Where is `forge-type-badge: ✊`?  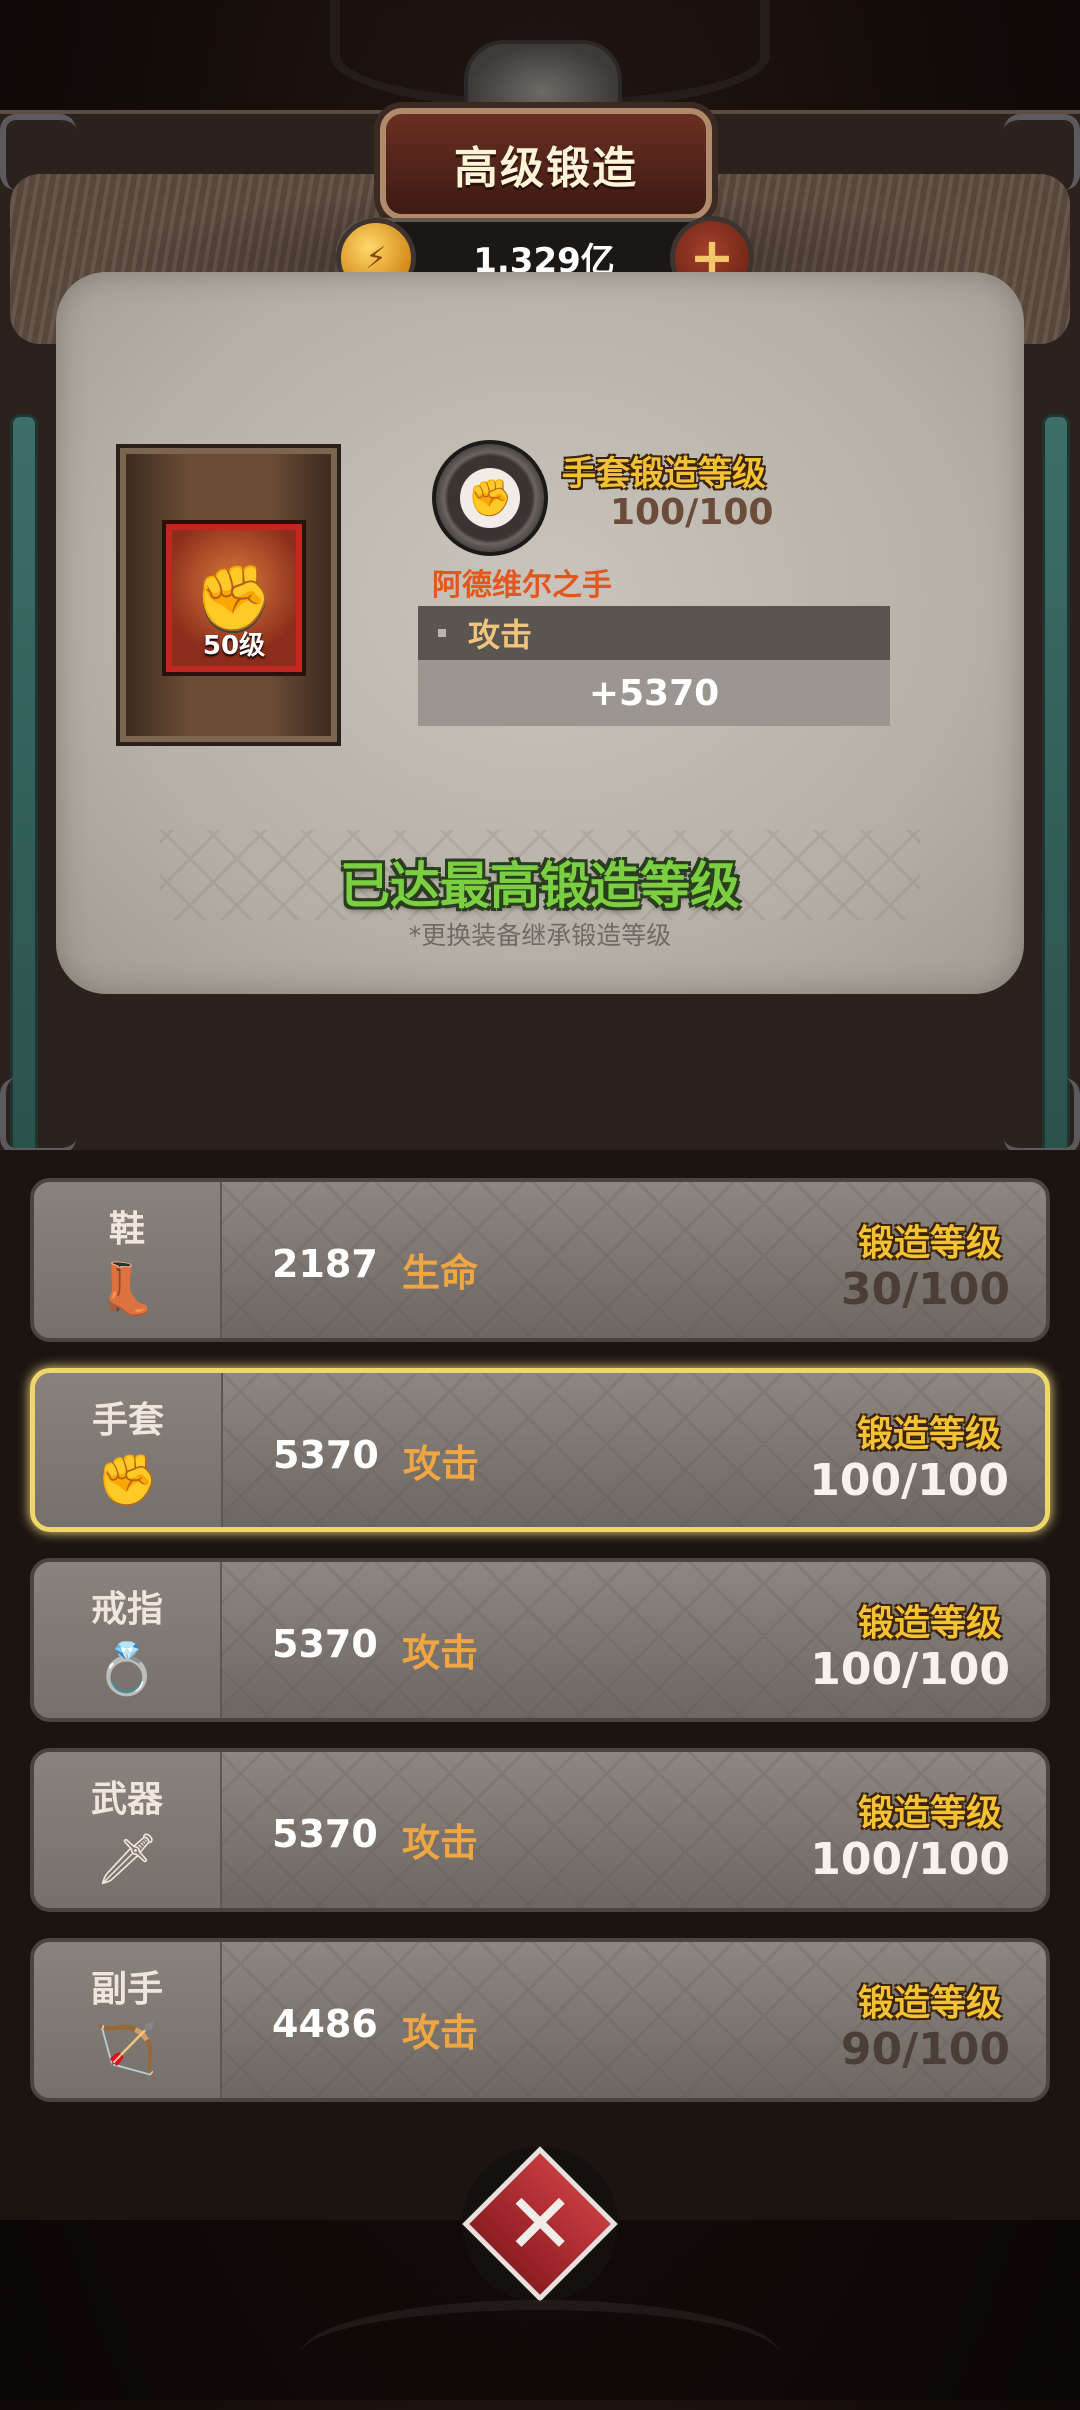
forge-type-badge: ✊ is located at coordinates (490, 498).